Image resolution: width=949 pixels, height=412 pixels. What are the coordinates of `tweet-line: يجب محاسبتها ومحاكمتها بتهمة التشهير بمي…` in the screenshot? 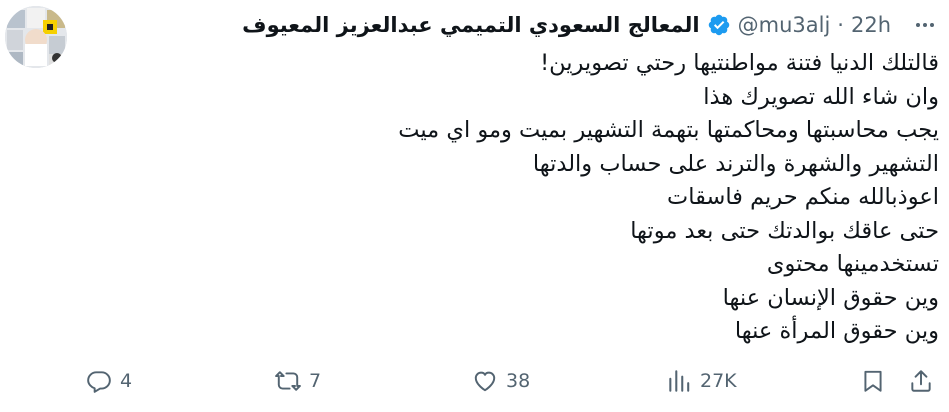 It's located at (668, 130).